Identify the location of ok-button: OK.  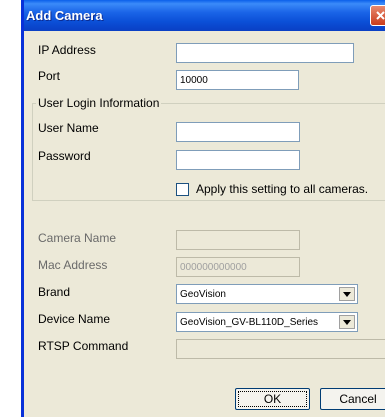
(272, 399).